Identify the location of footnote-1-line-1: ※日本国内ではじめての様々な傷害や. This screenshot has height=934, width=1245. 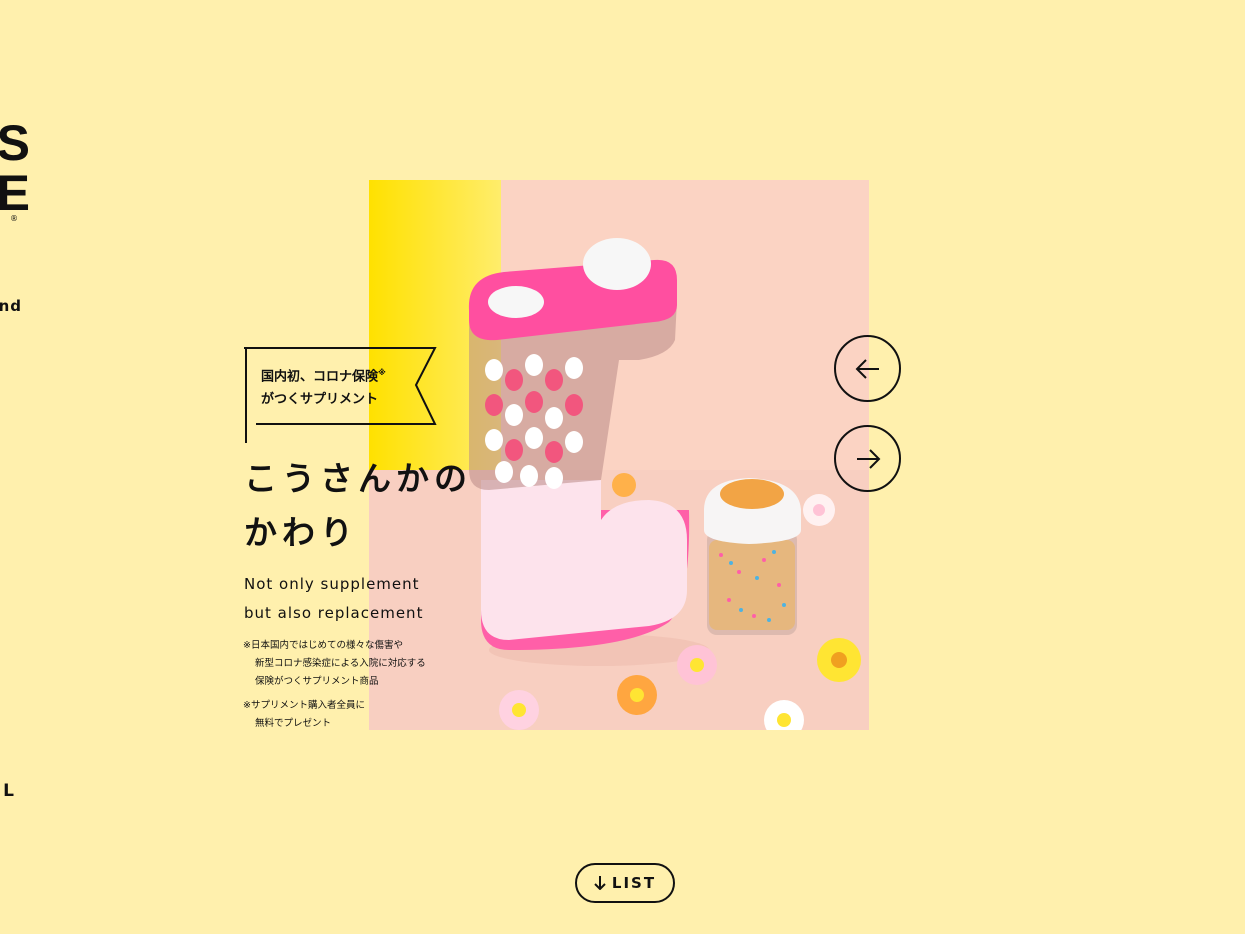
(323, 645).